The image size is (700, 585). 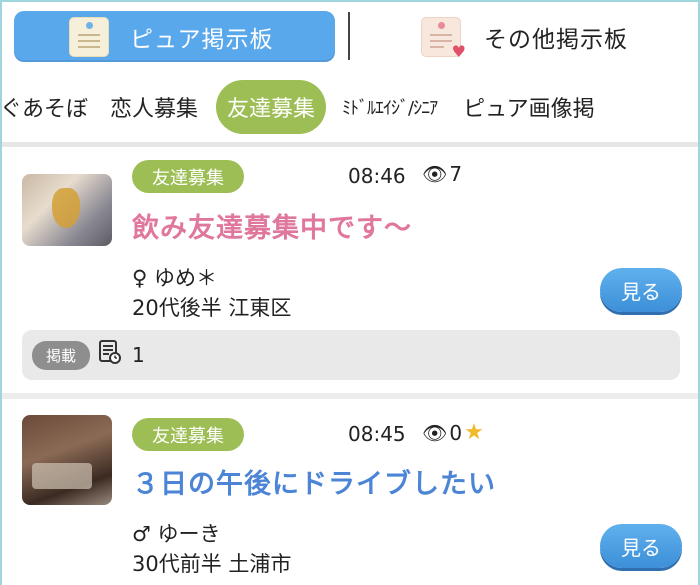 What do you see at coordinates (390, 107) in the screenshot?
I see `category-middle-senior: ﾐﾄﾞﾙｴｲｼﾞ/ｼﾆｱ` at bounding box center [390, 107].